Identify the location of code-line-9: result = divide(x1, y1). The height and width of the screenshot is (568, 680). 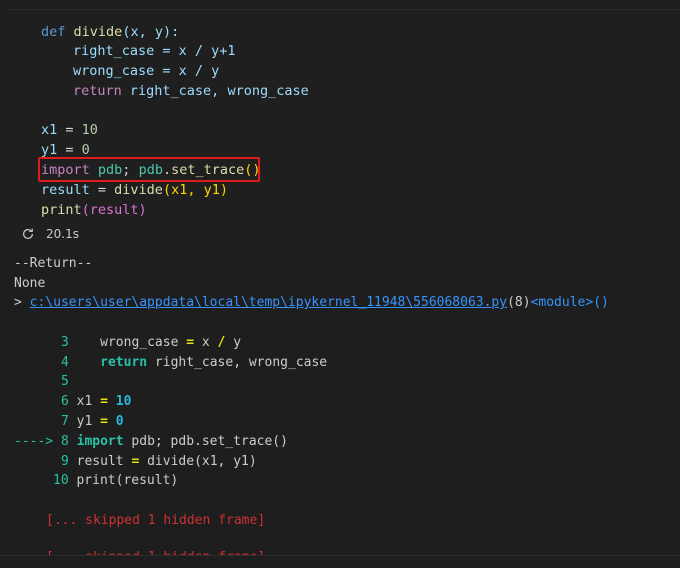
(134, 190).